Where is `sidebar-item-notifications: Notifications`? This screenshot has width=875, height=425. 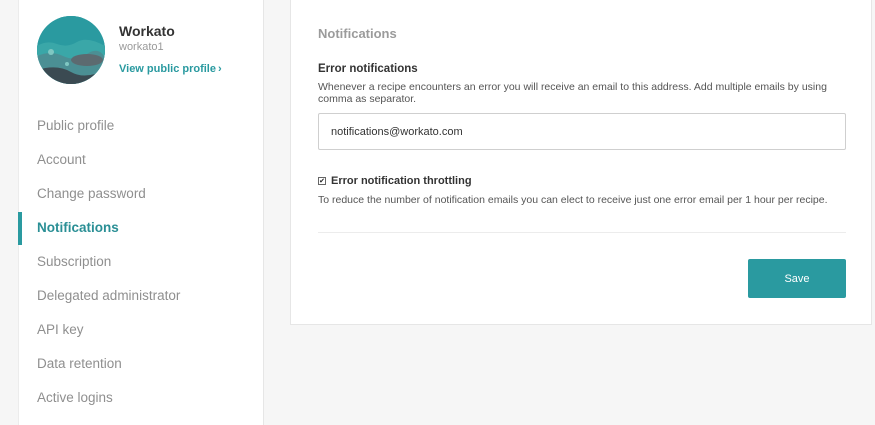
sidebar-item-notifications: Notifications is located at coordinates (141, 228).